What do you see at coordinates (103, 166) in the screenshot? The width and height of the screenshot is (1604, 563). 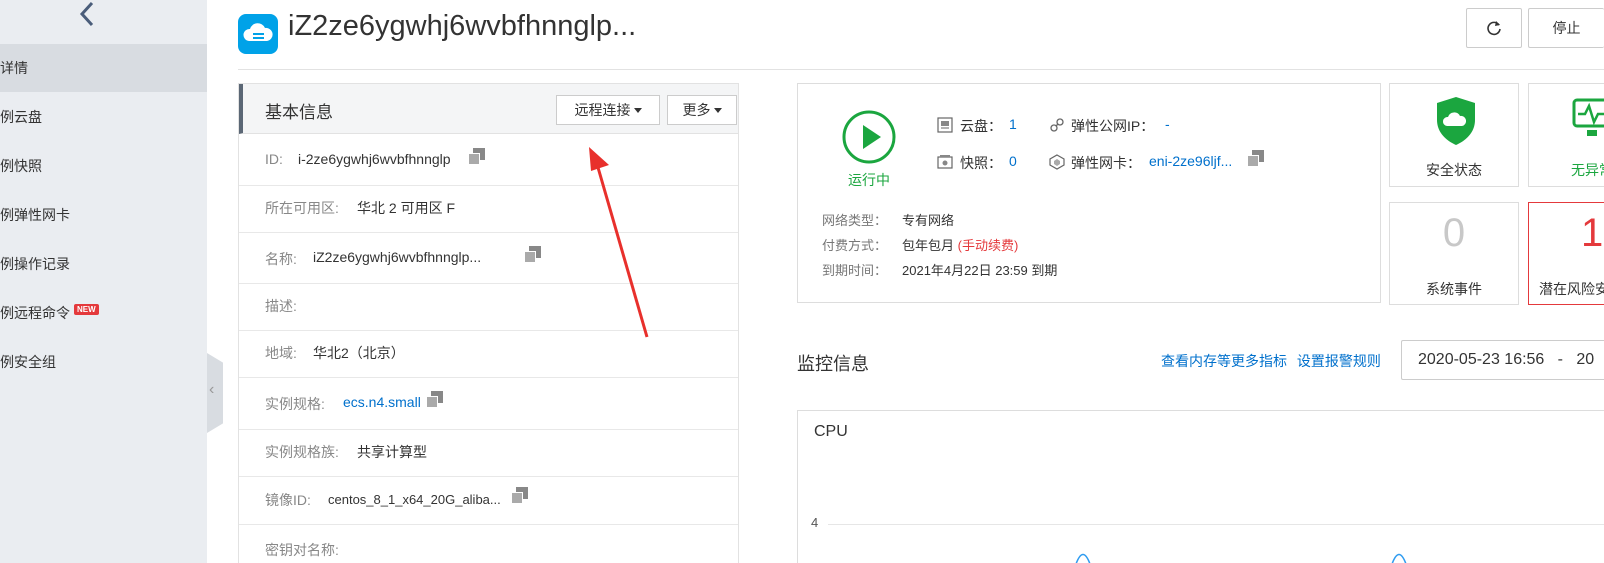 I see `sidebar-item-snapshots: 例快照` at bounding box center [103, 166].